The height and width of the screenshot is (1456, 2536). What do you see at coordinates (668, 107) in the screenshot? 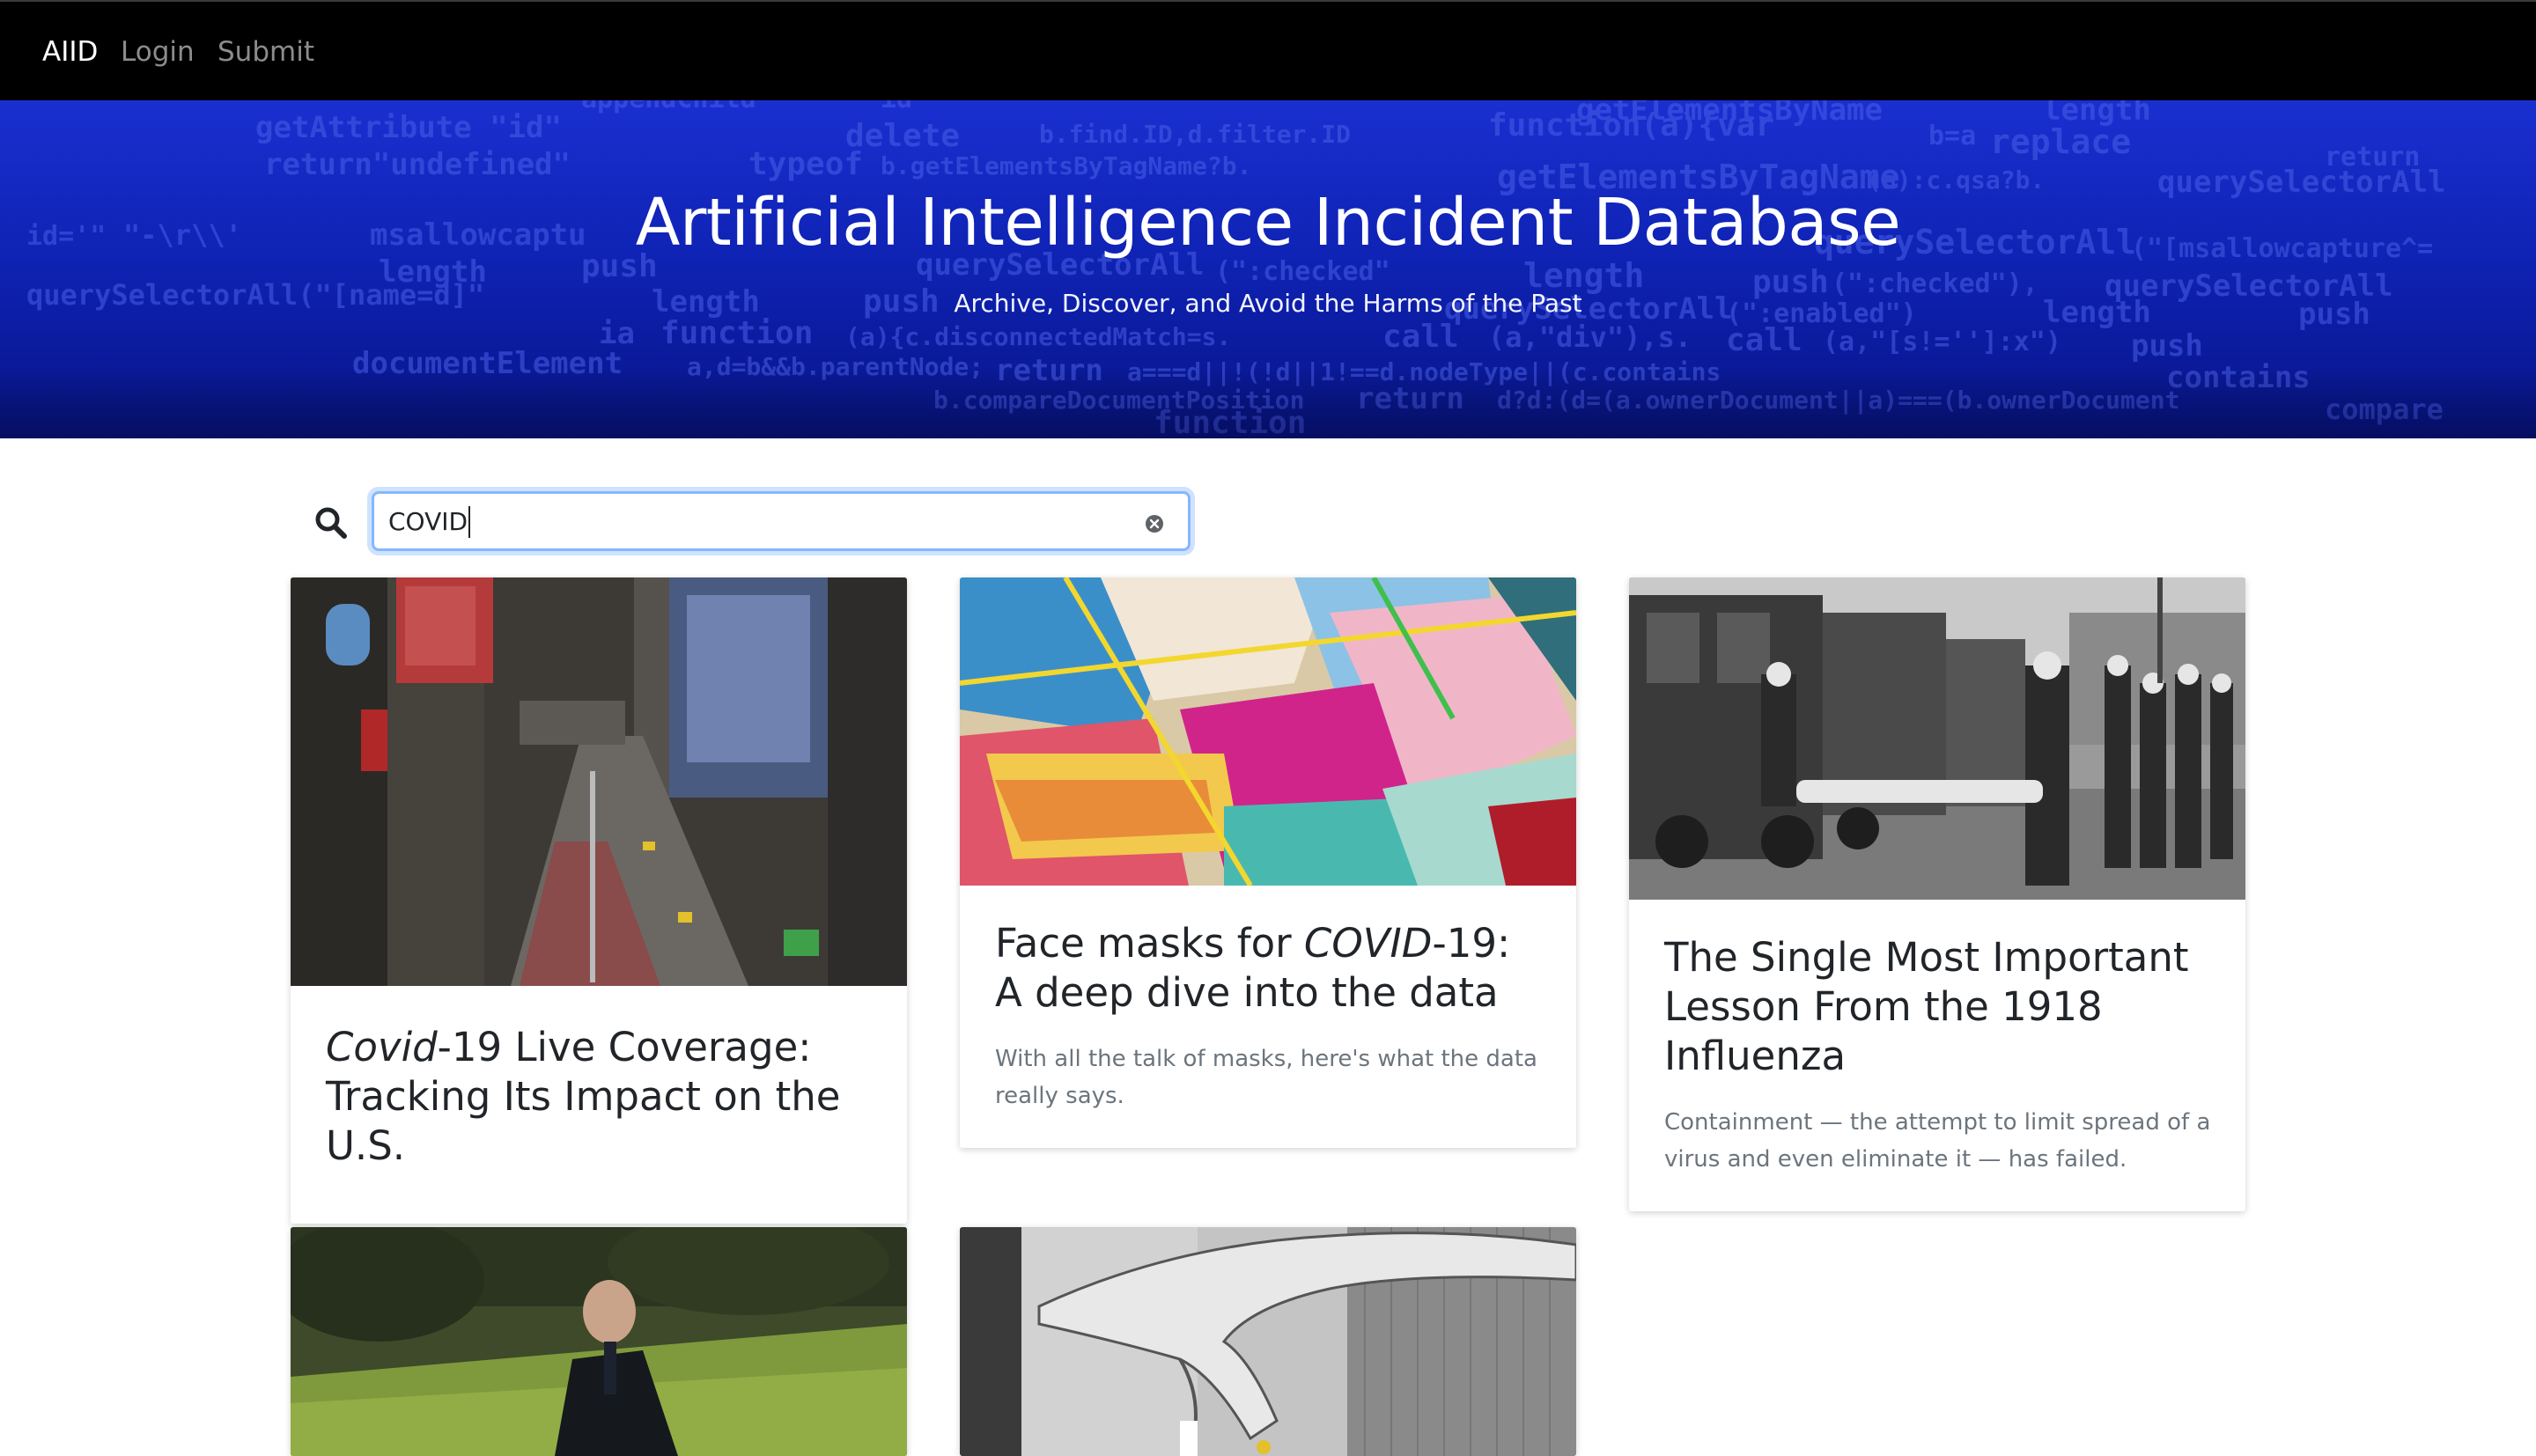
I see `svg-text: appendChild` at bounding box center [668, 107].